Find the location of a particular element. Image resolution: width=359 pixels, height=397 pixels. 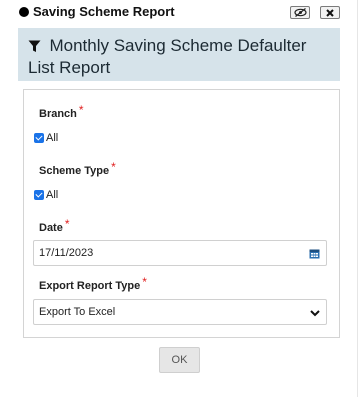

chevron-down-icon is located at coordinates (315, 314).